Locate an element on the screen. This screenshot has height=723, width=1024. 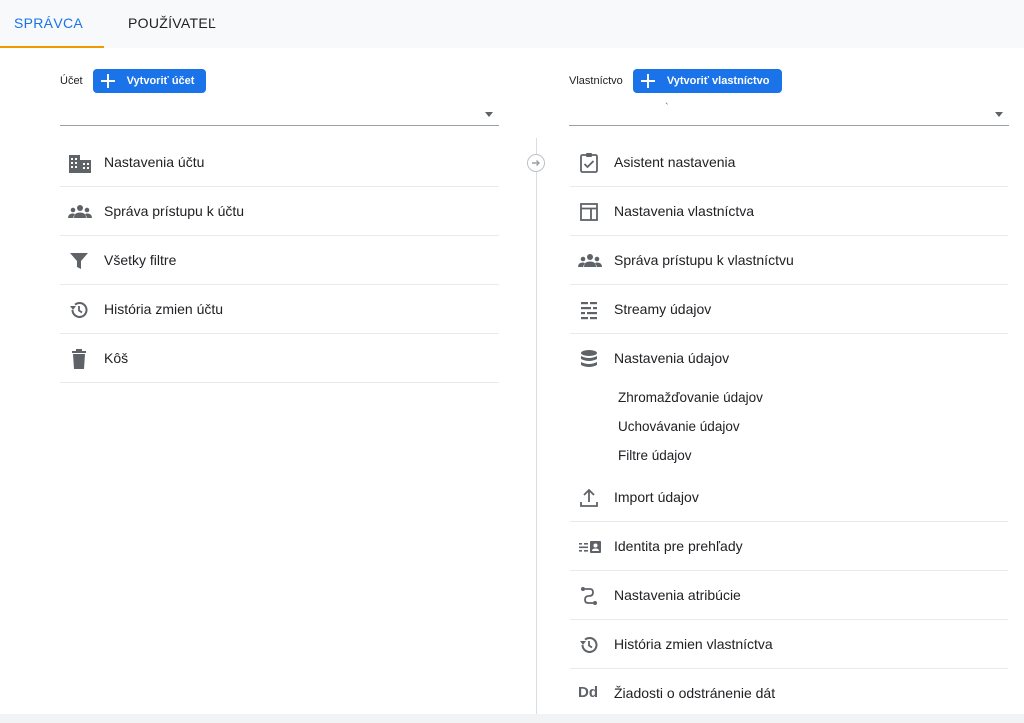
layout-icon is located at coordinates (589, 212).